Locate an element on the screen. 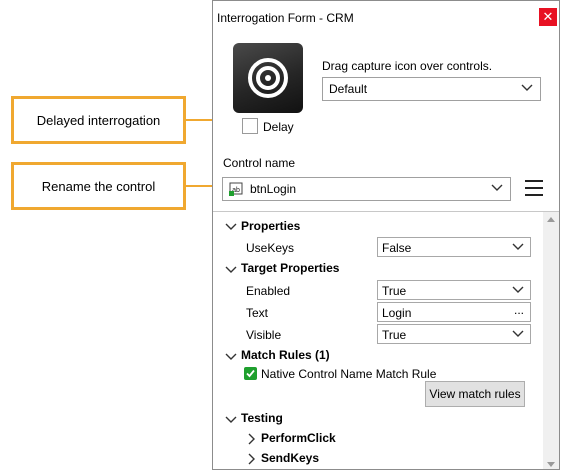 Image resolution: width=562 pixels, height=470 pixels. control-name-dropdown: ab btnLogin is located at coordinates (366, 189).